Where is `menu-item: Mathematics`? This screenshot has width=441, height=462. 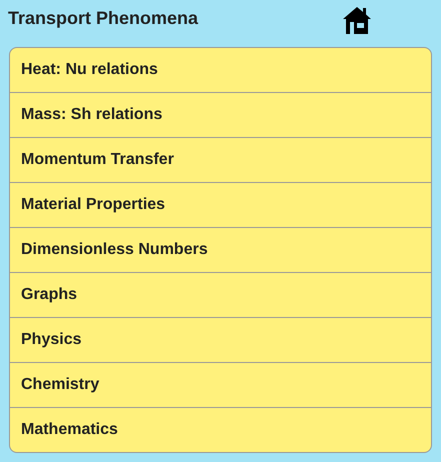 menu-item: Mathematics is located at coordinates (220, 429).